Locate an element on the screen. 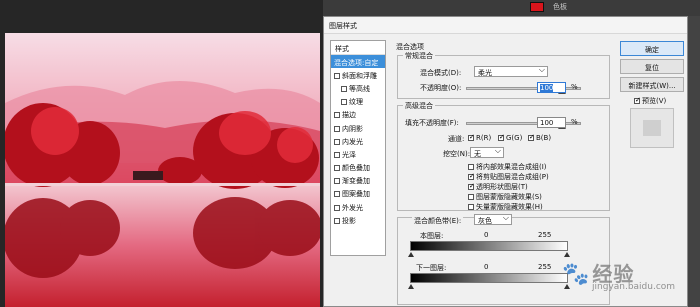  style-item: 颜色叠加 is located at coordinates (358, 167).